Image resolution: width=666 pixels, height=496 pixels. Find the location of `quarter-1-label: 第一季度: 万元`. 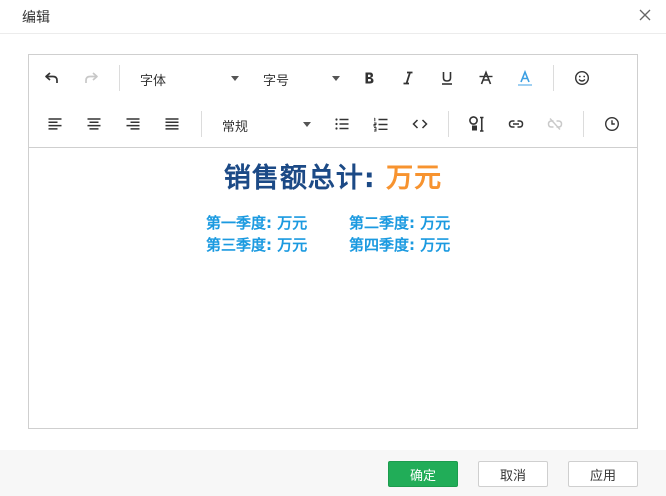

quarter-1-label: 第一季度: 万元 is located at coordinates (257, 223).